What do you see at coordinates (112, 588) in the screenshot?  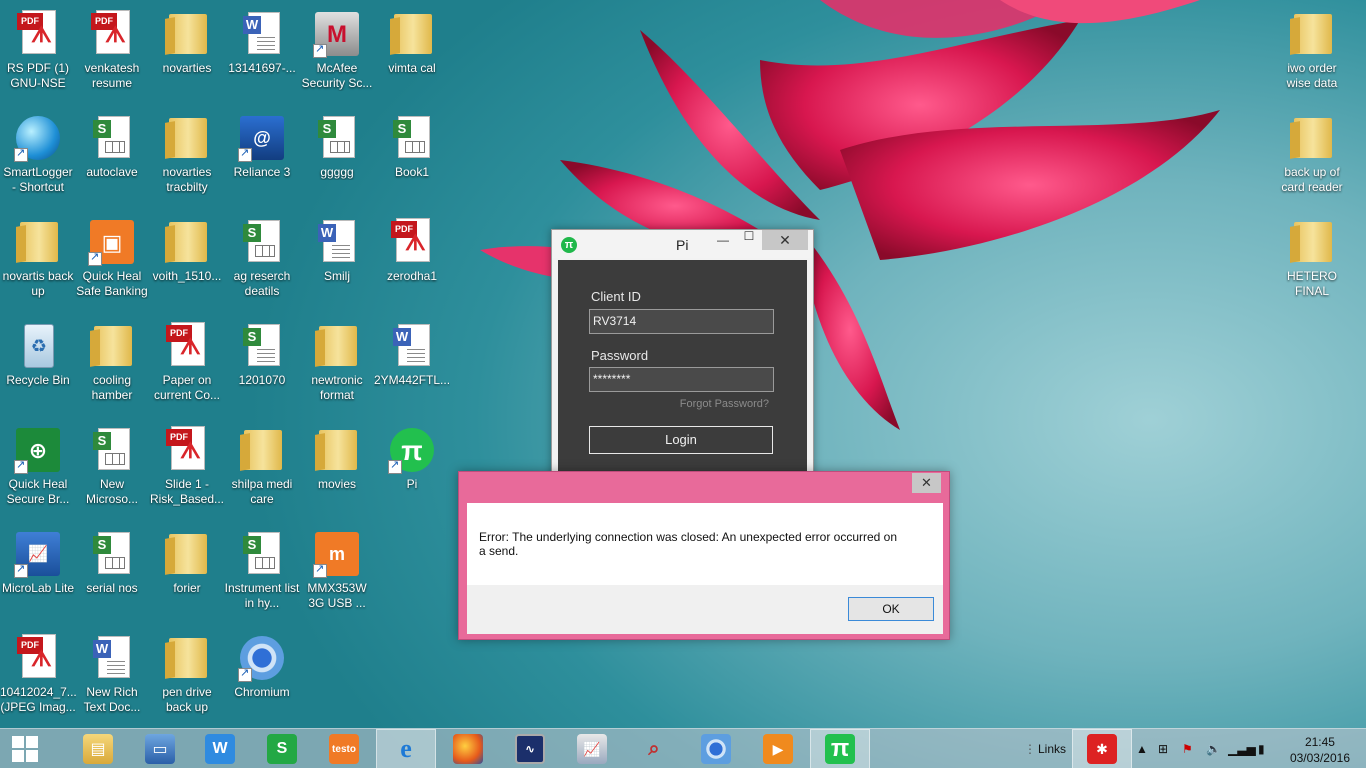 I see `desktop-icon-label: serial nos` at bounding box center [112, 588].